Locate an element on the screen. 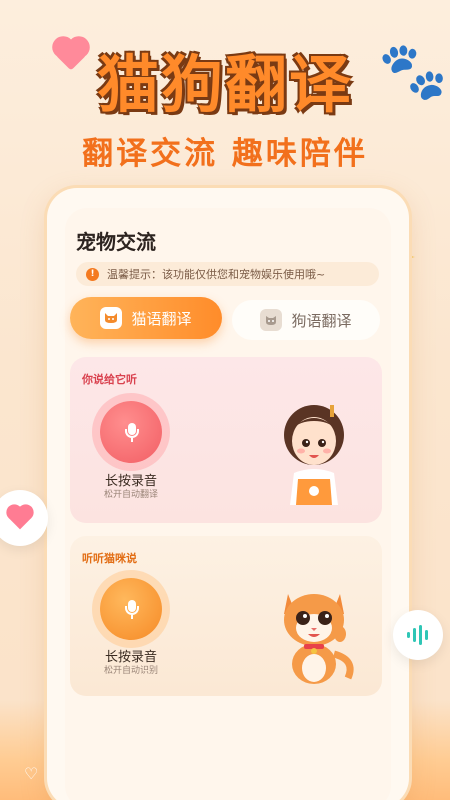  listen-to-cat-card: 听听猫咪说 长按录音 松开自动识别 is located at coordinates (226, 616).